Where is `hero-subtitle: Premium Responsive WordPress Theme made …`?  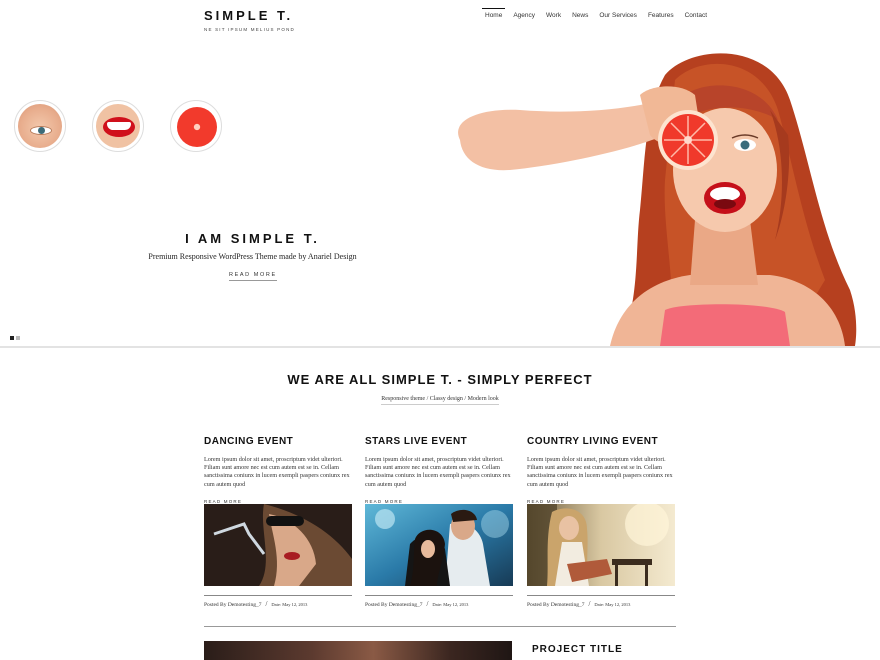
hero-subtitle: Premium Responsive WordPress Theme made … is located at coordinates (252, 256).